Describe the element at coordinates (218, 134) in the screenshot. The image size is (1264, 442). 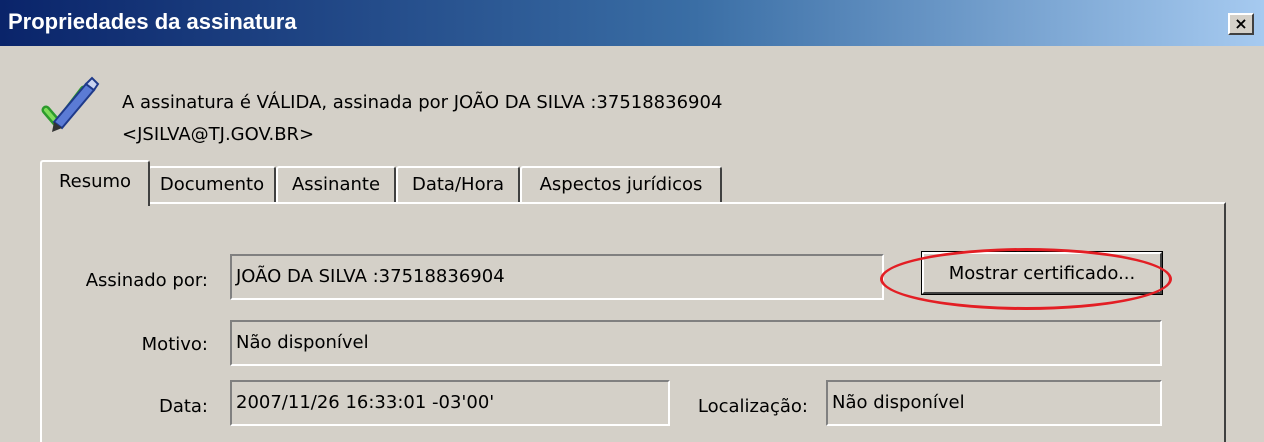
I see `signer-email-text: <JSILVA@TJ.GOV.BR>` at that location.